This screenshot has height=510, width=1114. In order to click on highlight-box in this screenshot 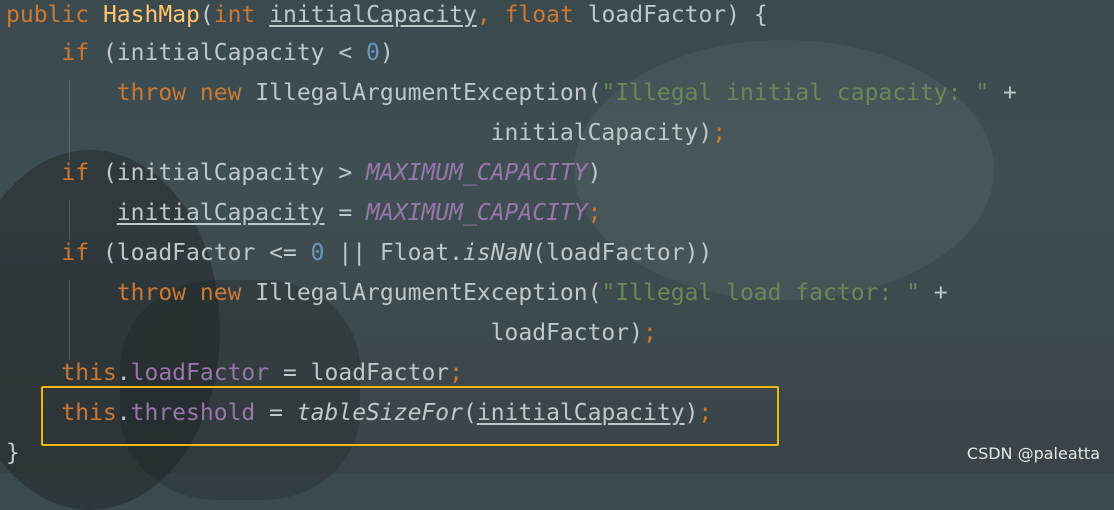, I will do `click(410, 416)`.